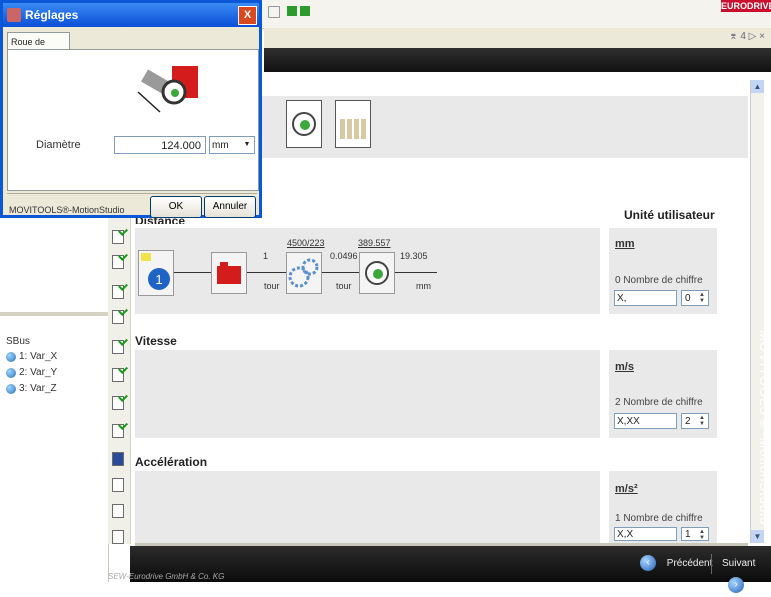 Image resolution: width=771 pixels, height=597 pixels. What do you see at coordinates (688, 298) in the screenshot?
I see `digits-value: 0` at bounding box center [688, 298].